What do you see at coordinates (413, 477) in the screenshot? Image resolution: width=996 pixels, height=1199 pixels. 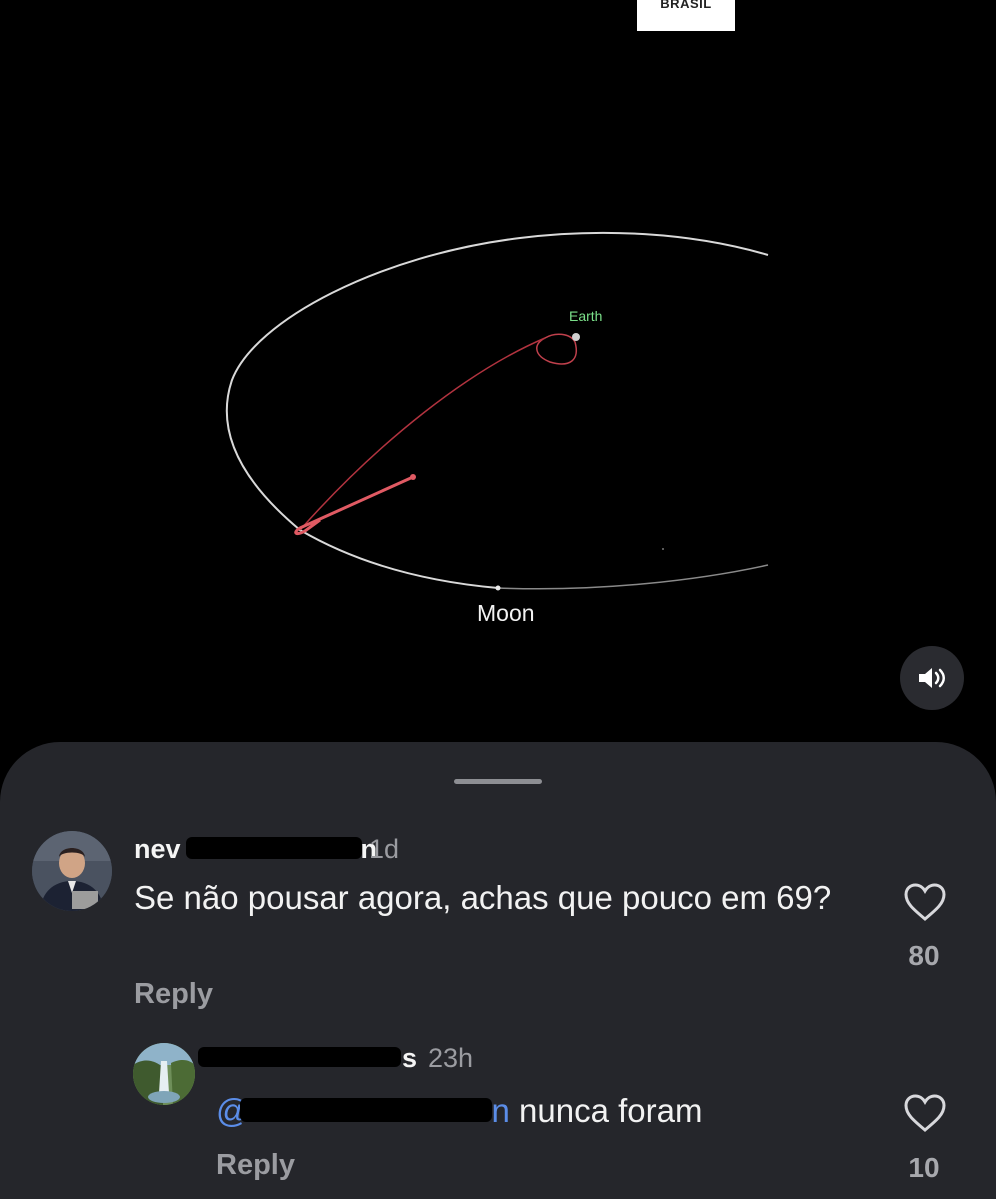 I see `spacecraft-marker` at bounding box center [413, 477].